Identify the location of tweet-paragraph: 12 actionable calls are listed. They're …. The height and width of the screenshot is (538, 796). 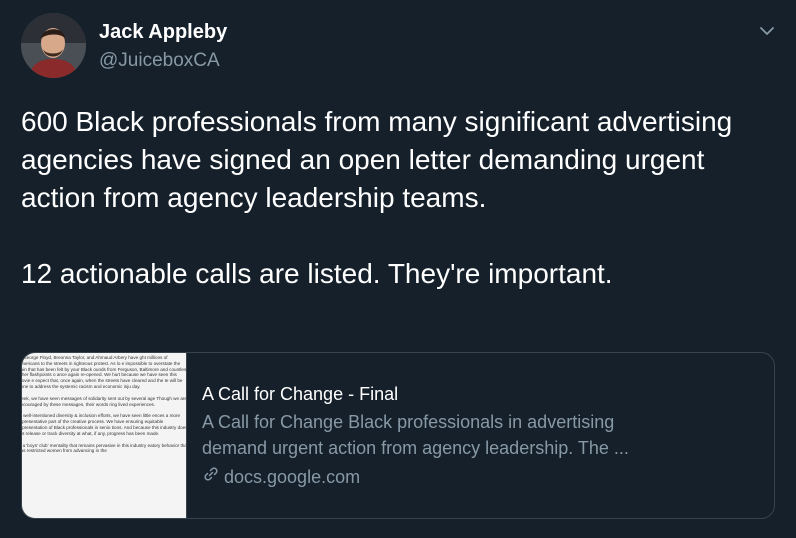
(317, 273).